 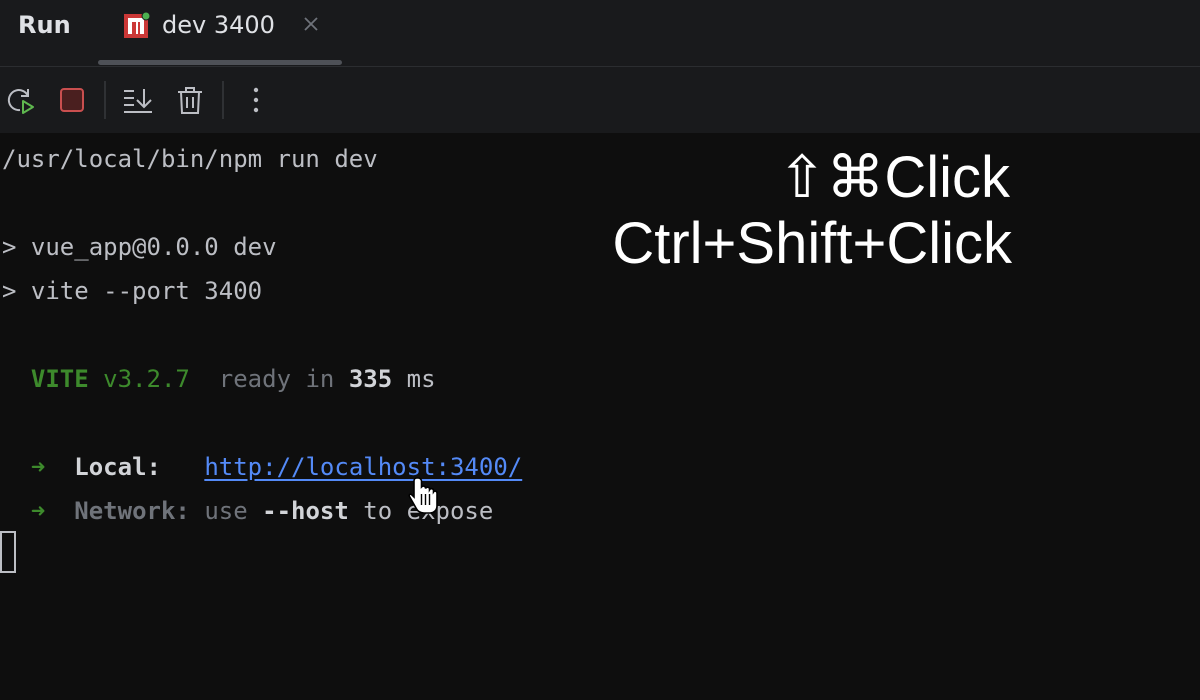 What do you see at coordinates (132, 511) in the screenshot?
I see `network-label: Network:` at bounding box center [132, 511].